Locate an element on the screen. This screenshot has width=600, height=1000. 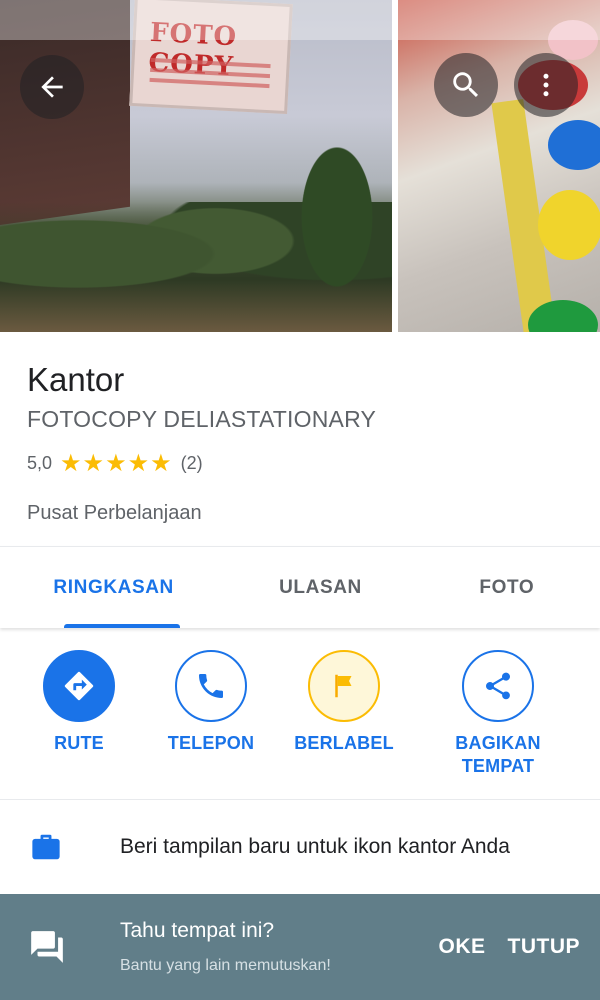
flag-icon is located at coordinates (343, 686).